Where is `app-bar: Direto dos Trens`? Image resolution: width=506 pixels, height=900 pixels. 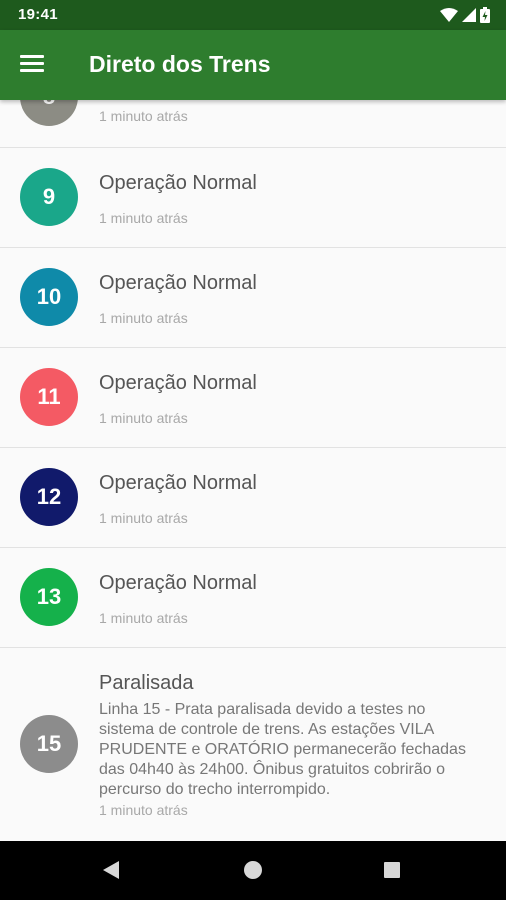 app-bar: Direto dos Trens is located at coordinates (253, 65).